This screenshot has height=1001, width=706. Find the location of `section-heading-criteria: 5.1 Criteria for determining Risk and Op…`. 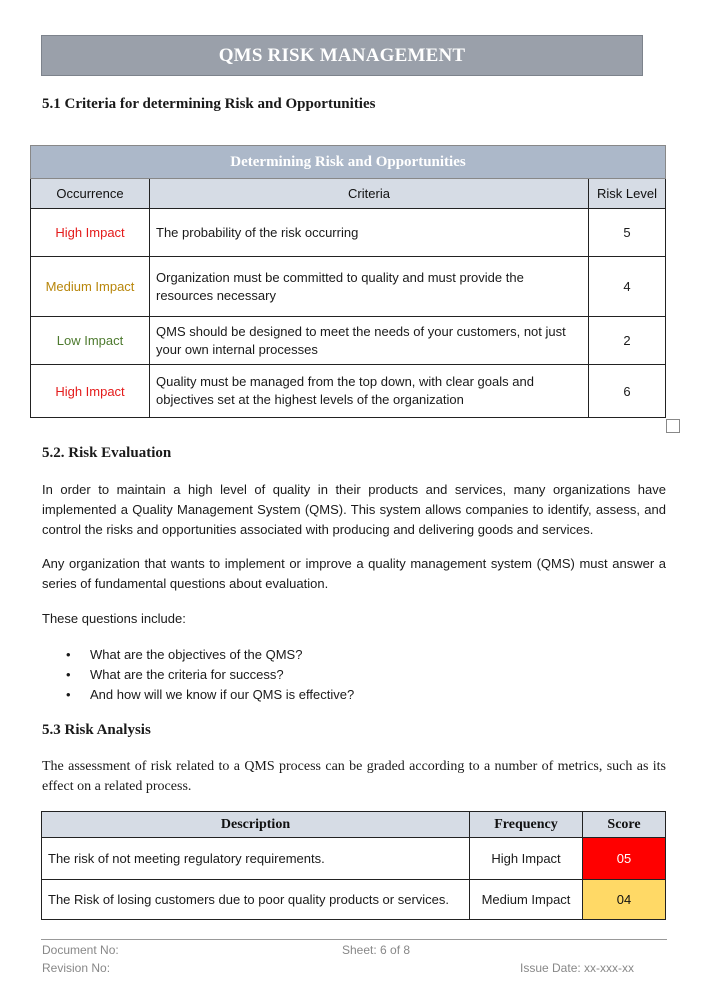

section-heading-criteria: 5.1 Criteria for determining Risk and Op… is located at coordinates (209, 104).